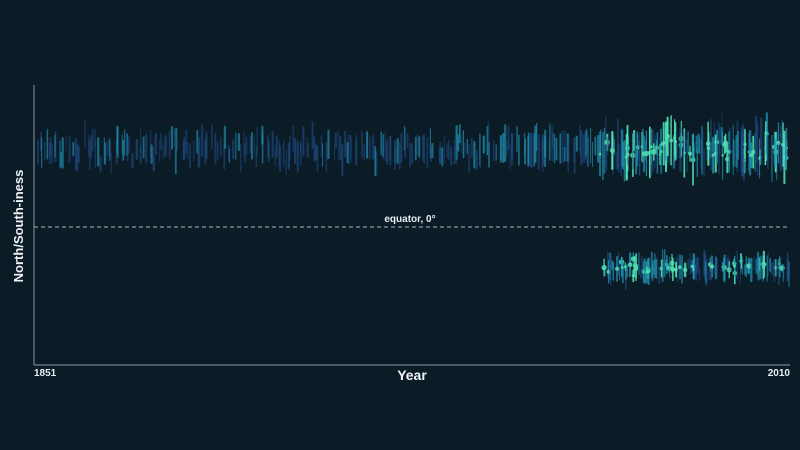 This screenshot has height=450, width=800. What do you see at coordinates (409, 219) in the screenshot?
I see `equator-annotation: equator, 0°` at bounding box center [409, 219].